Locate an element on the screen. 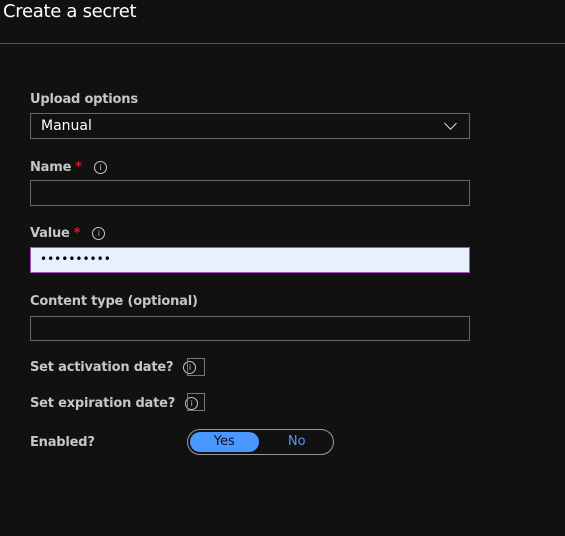 The height and width of the screenshot is (536, 565). value-label: Value * i is located at coordinates (68, 233).